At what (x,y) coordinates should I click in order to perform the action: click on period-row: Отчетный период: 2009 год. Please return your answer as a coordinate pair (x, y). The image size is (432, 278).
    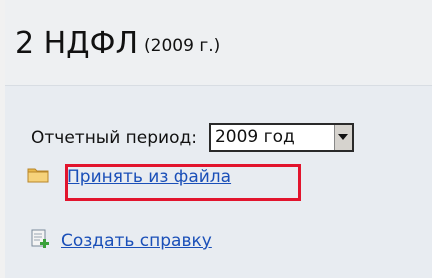
    Looking at the image, I should click on (192, 137).